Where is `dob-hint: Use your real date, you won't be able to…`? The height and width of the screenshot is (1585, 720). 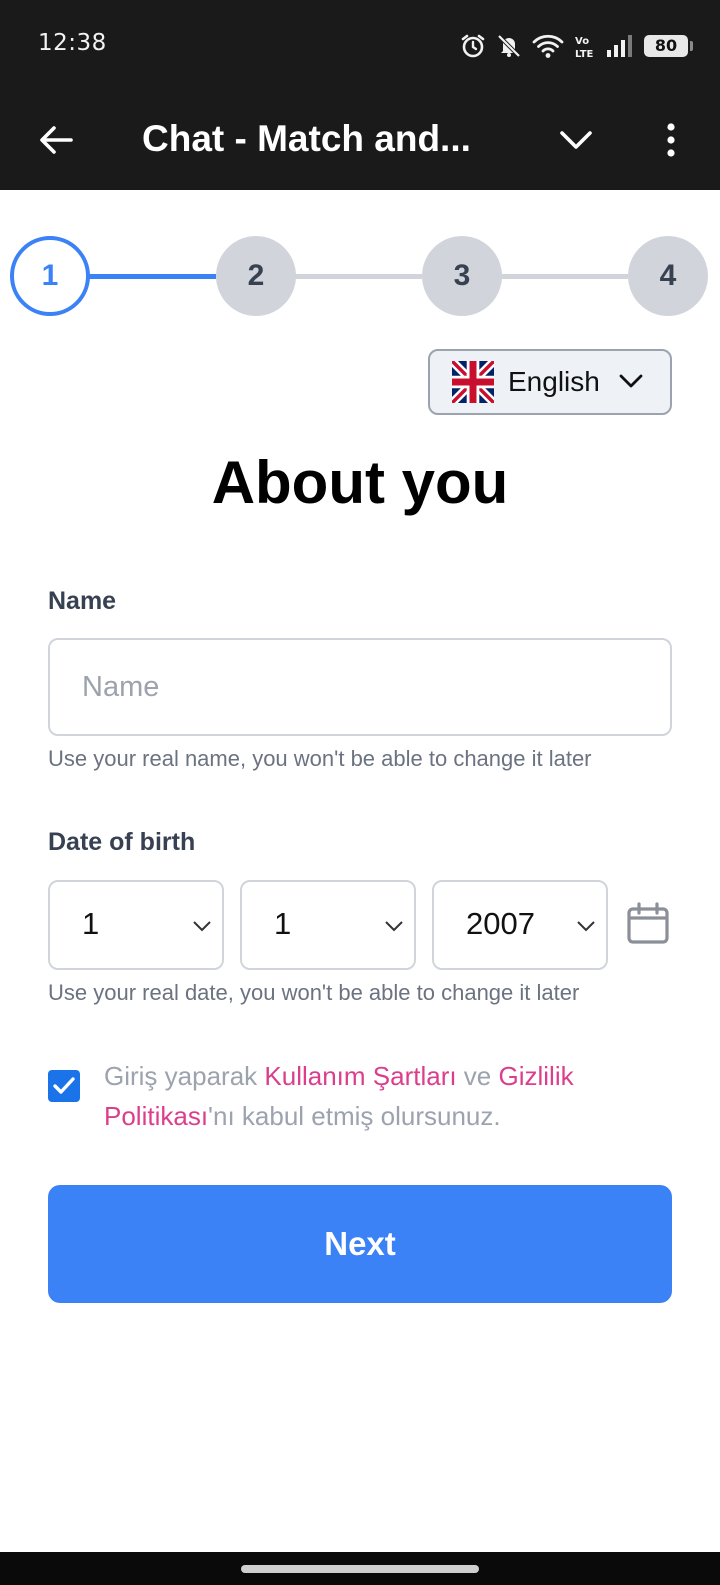 dob-hint: Use your real date, you won't be able to… is located at coordinates (314, 992).